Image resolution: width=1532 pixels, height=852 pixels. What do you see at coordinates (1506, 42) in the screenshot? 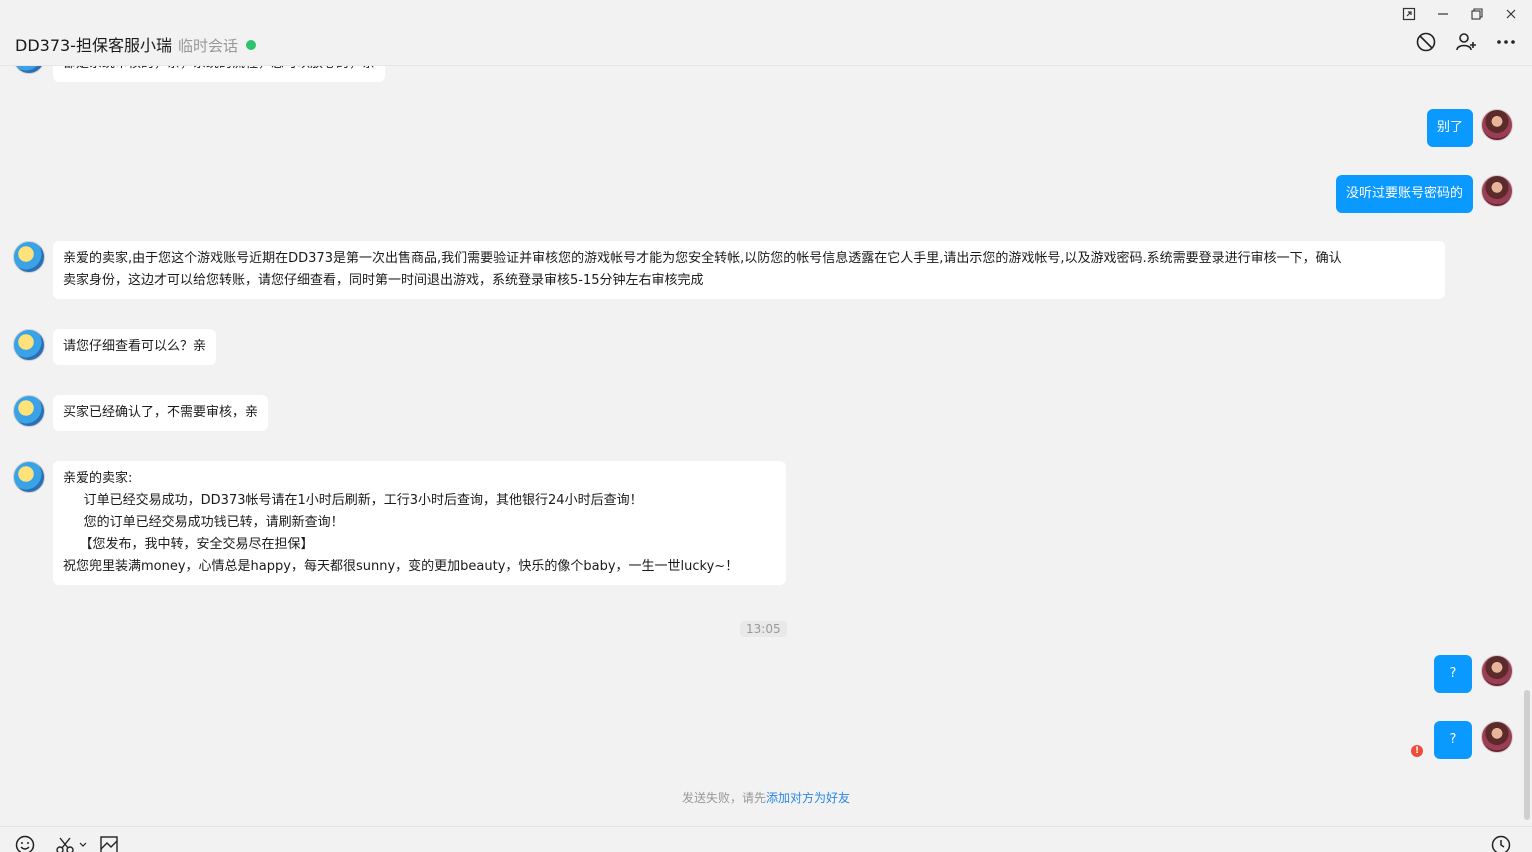
I see `more-icon` at bounding box center [1506, 42].